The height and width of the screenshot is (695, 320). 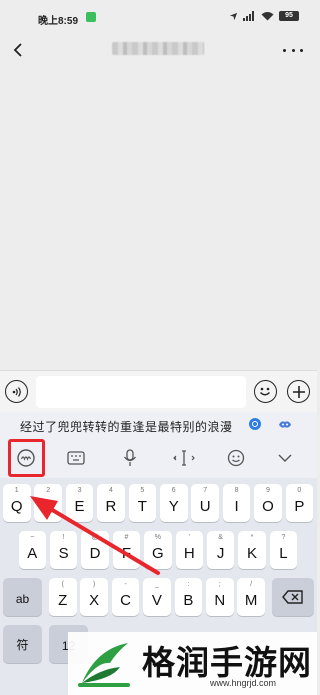 I want to click on chat-header, so click(x=158, y=50).